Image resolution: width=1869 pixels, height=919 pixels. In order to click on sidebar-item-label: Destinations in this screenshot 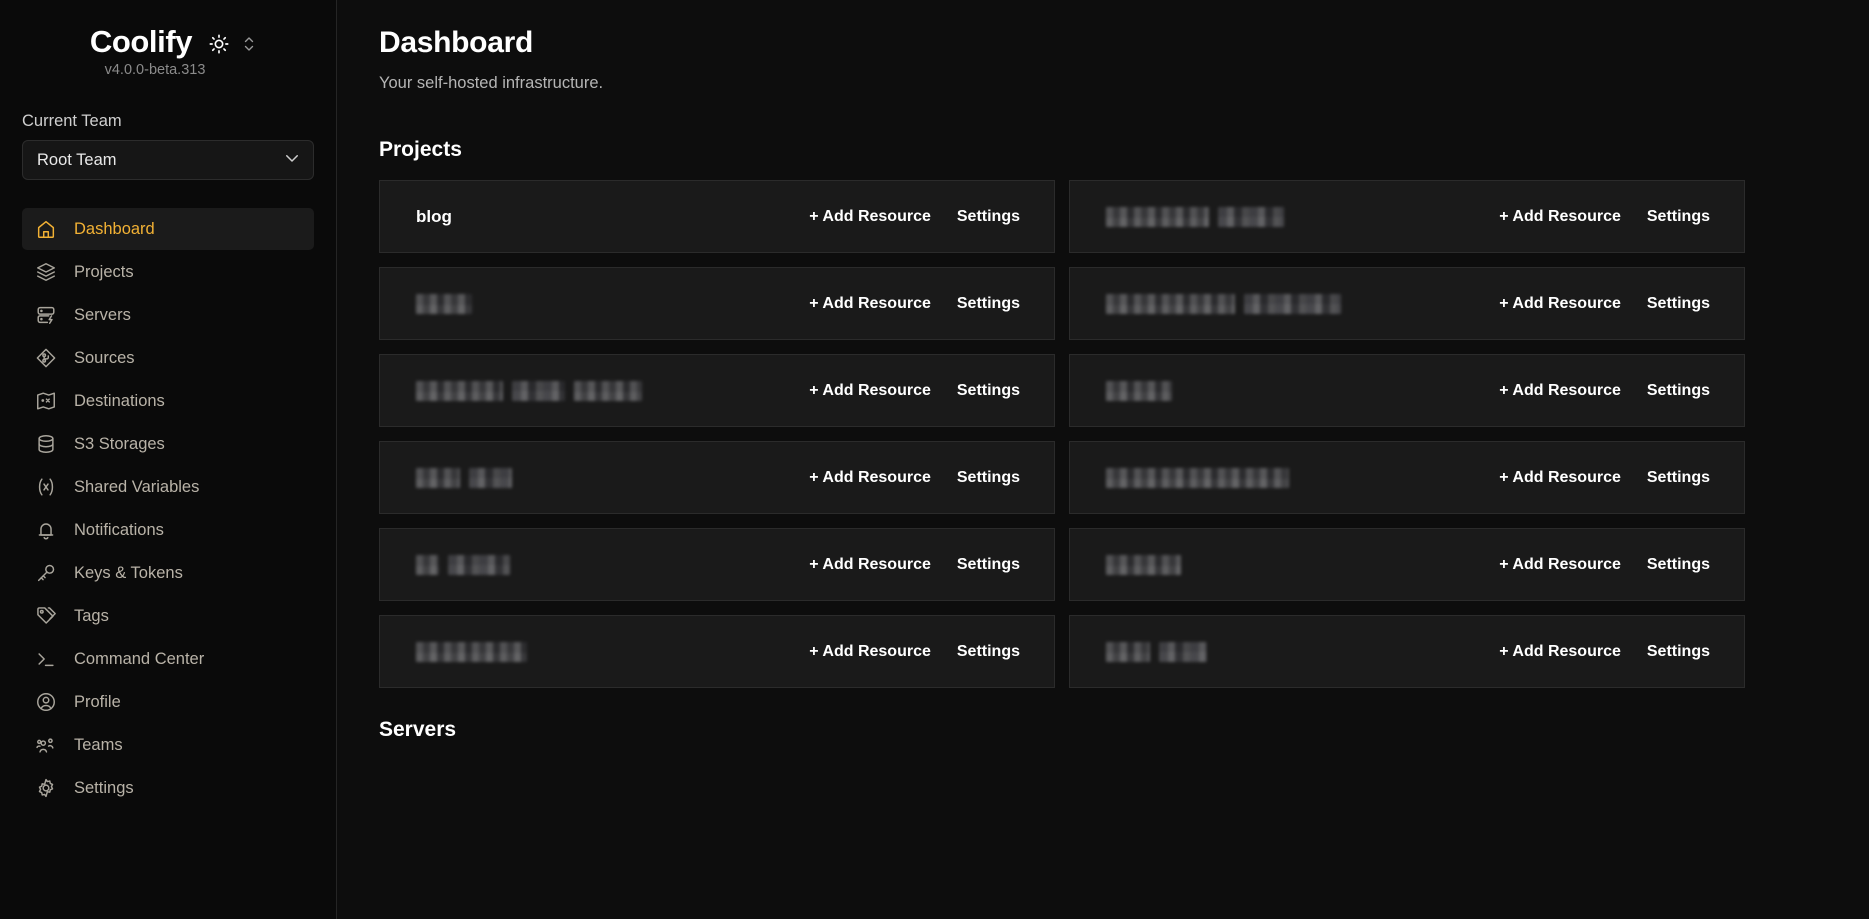, I will do `click(119, 400)`.